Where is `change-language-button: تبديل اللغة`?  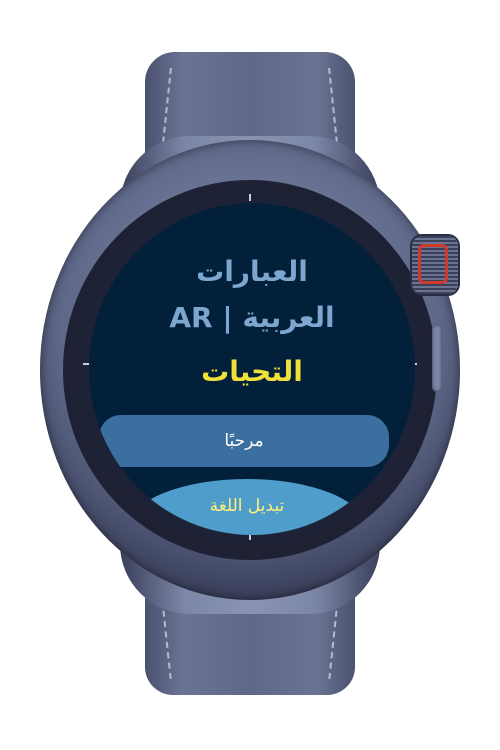 change-language-button: تبديل اللغة is located at coordinates (247, 507).